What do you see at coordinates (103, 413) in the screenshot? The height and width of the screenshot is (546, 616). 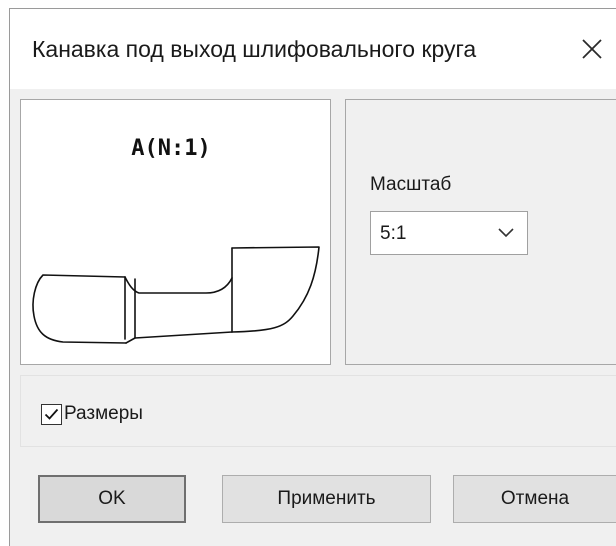 I see `dimensions-label: Размеры` at bounding box center [103, 413].